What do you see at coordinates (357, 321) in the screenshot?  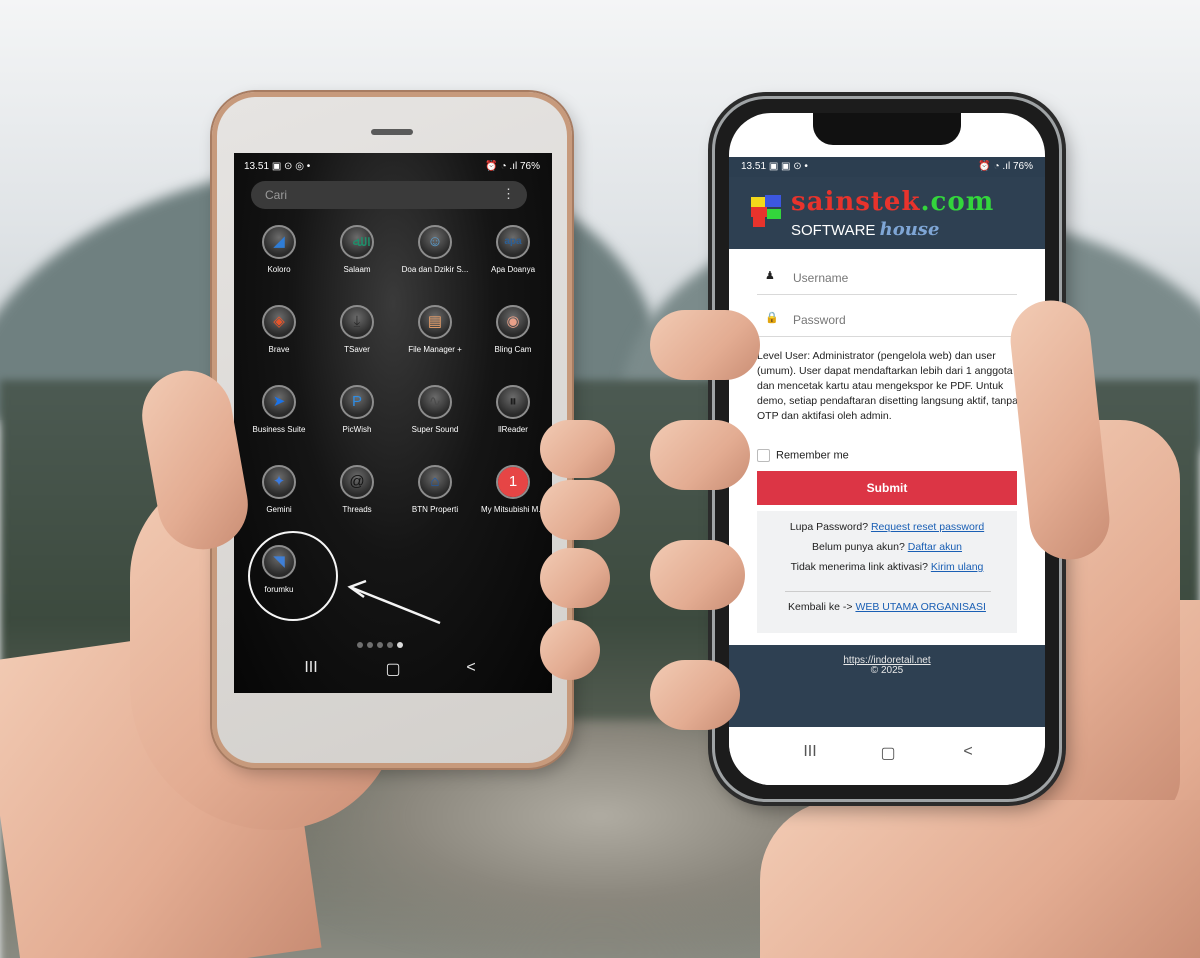 I see `app-glyph: ⤓` at bounding box center [357, 321].